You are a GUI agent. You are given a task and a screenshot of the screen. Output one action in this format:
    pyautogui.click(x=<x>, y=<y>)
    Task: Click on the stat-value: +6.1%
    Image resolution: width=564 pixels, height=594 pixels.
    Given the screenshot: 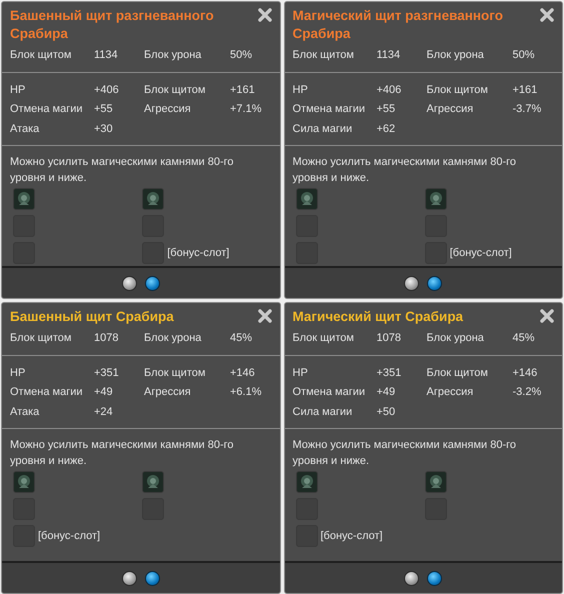 What is the action you would take?
    pyautogui.click(x=246, y=392)
    